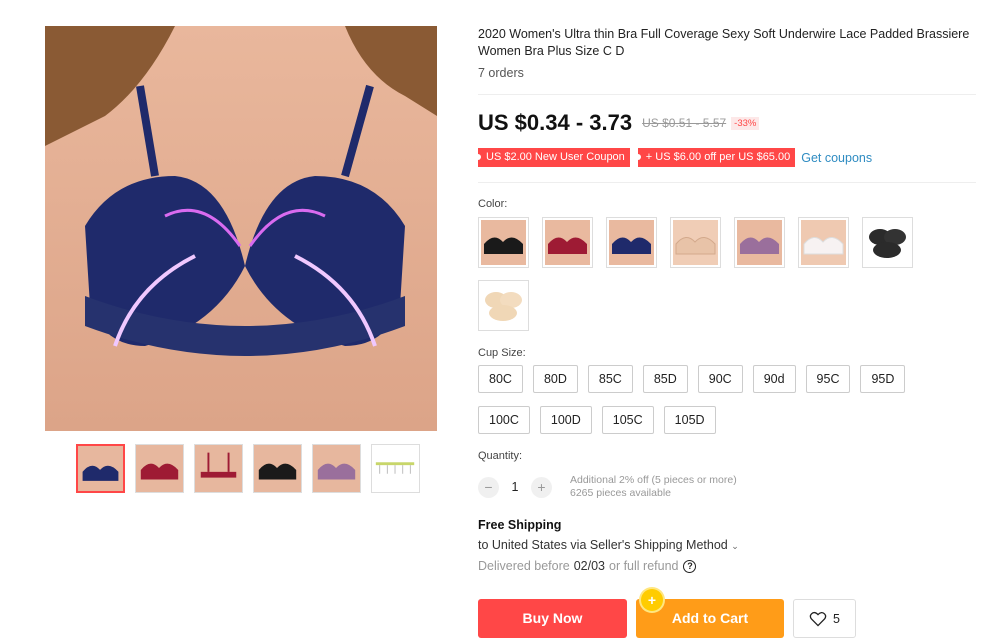 This screenshot has height=639, width=995. I want to click on quantity-minus-button: −, so click(488, 487).